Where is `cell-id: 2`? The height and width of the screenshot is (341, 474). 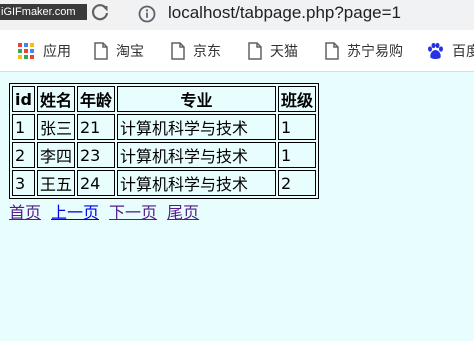 cell-id: 2 is located at coordinates (23, 155).